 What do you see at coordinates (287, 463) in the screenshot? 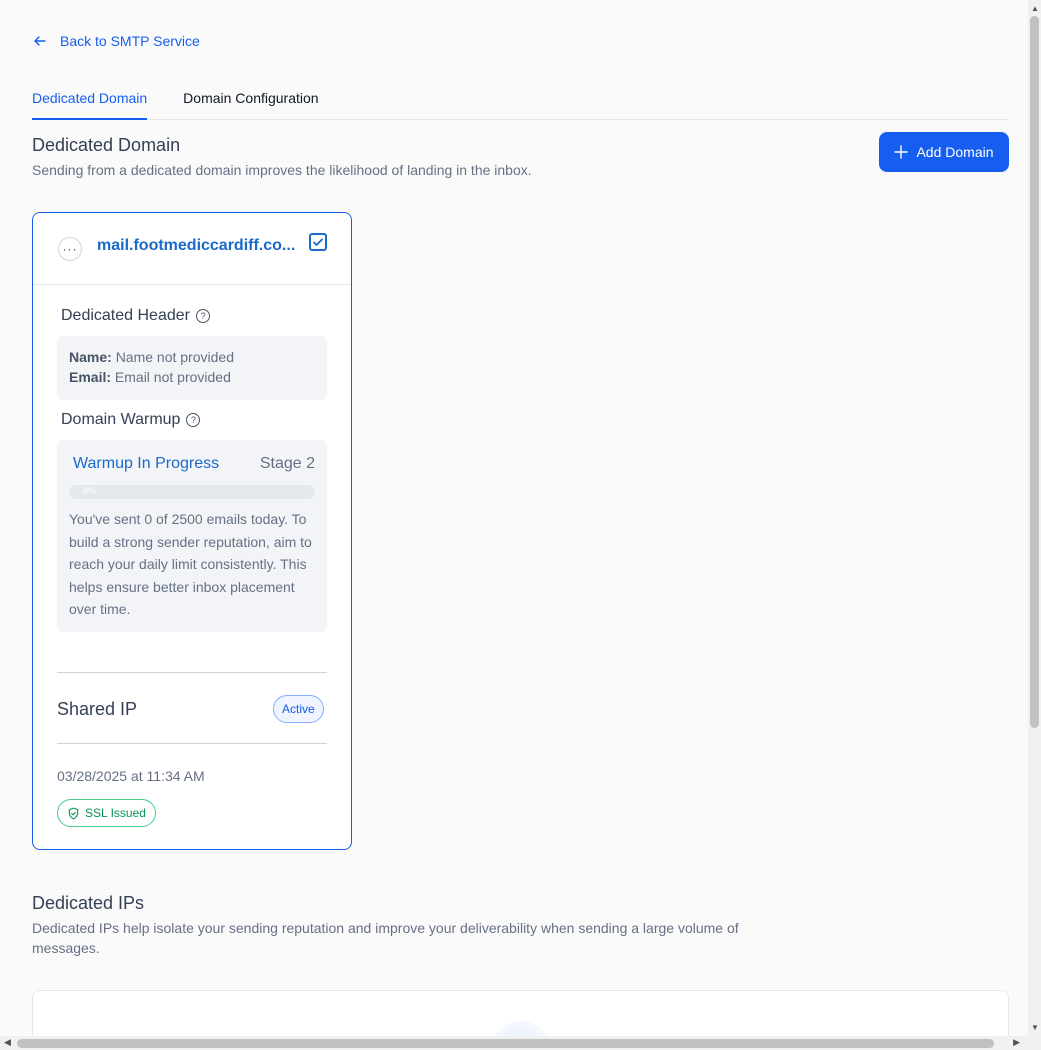
I see `warmup-stage: Stage 2` at bounding box center [287, 463].